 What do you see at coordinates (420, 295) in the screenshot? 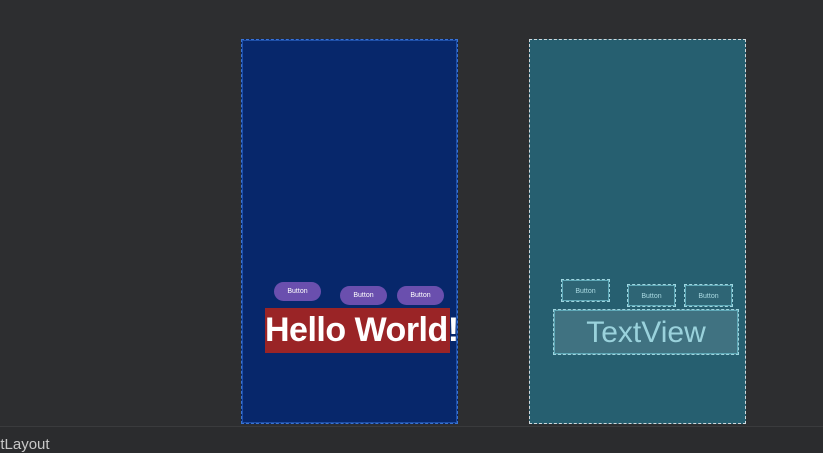
I see `design-button-3: Button` at bounding box center [420, 295].